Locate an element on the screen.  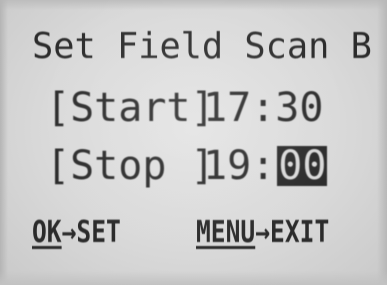
start-time-field: 17:30 is located at coordinates (263, 108).